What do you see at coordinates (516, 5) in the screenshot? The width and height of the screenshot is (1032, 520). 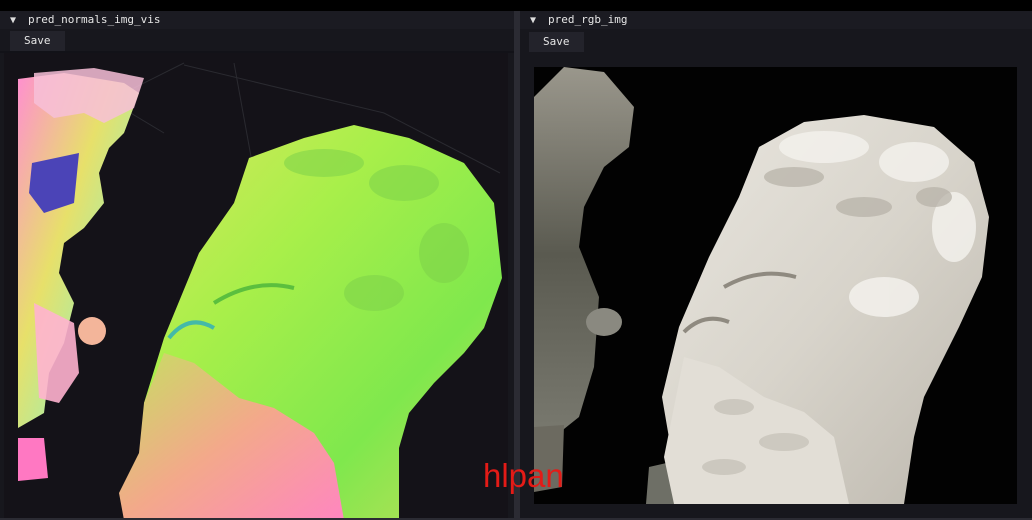 I see `top-strip` at bounding box center [516, 5].